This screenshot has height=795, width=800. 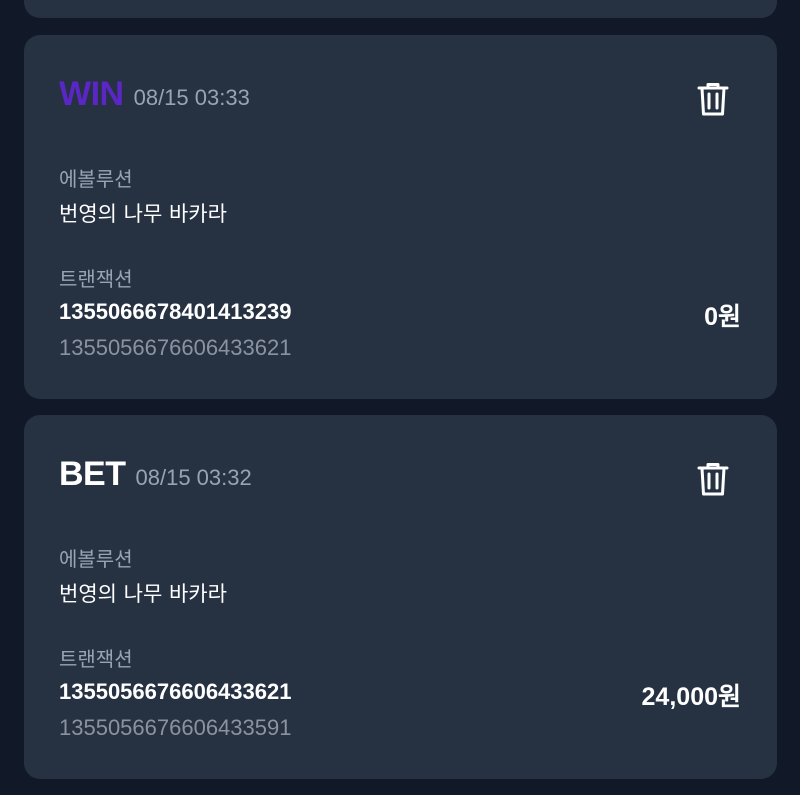 I want to click on transaction-amount: 24,000원, so click(x=691, y=697).